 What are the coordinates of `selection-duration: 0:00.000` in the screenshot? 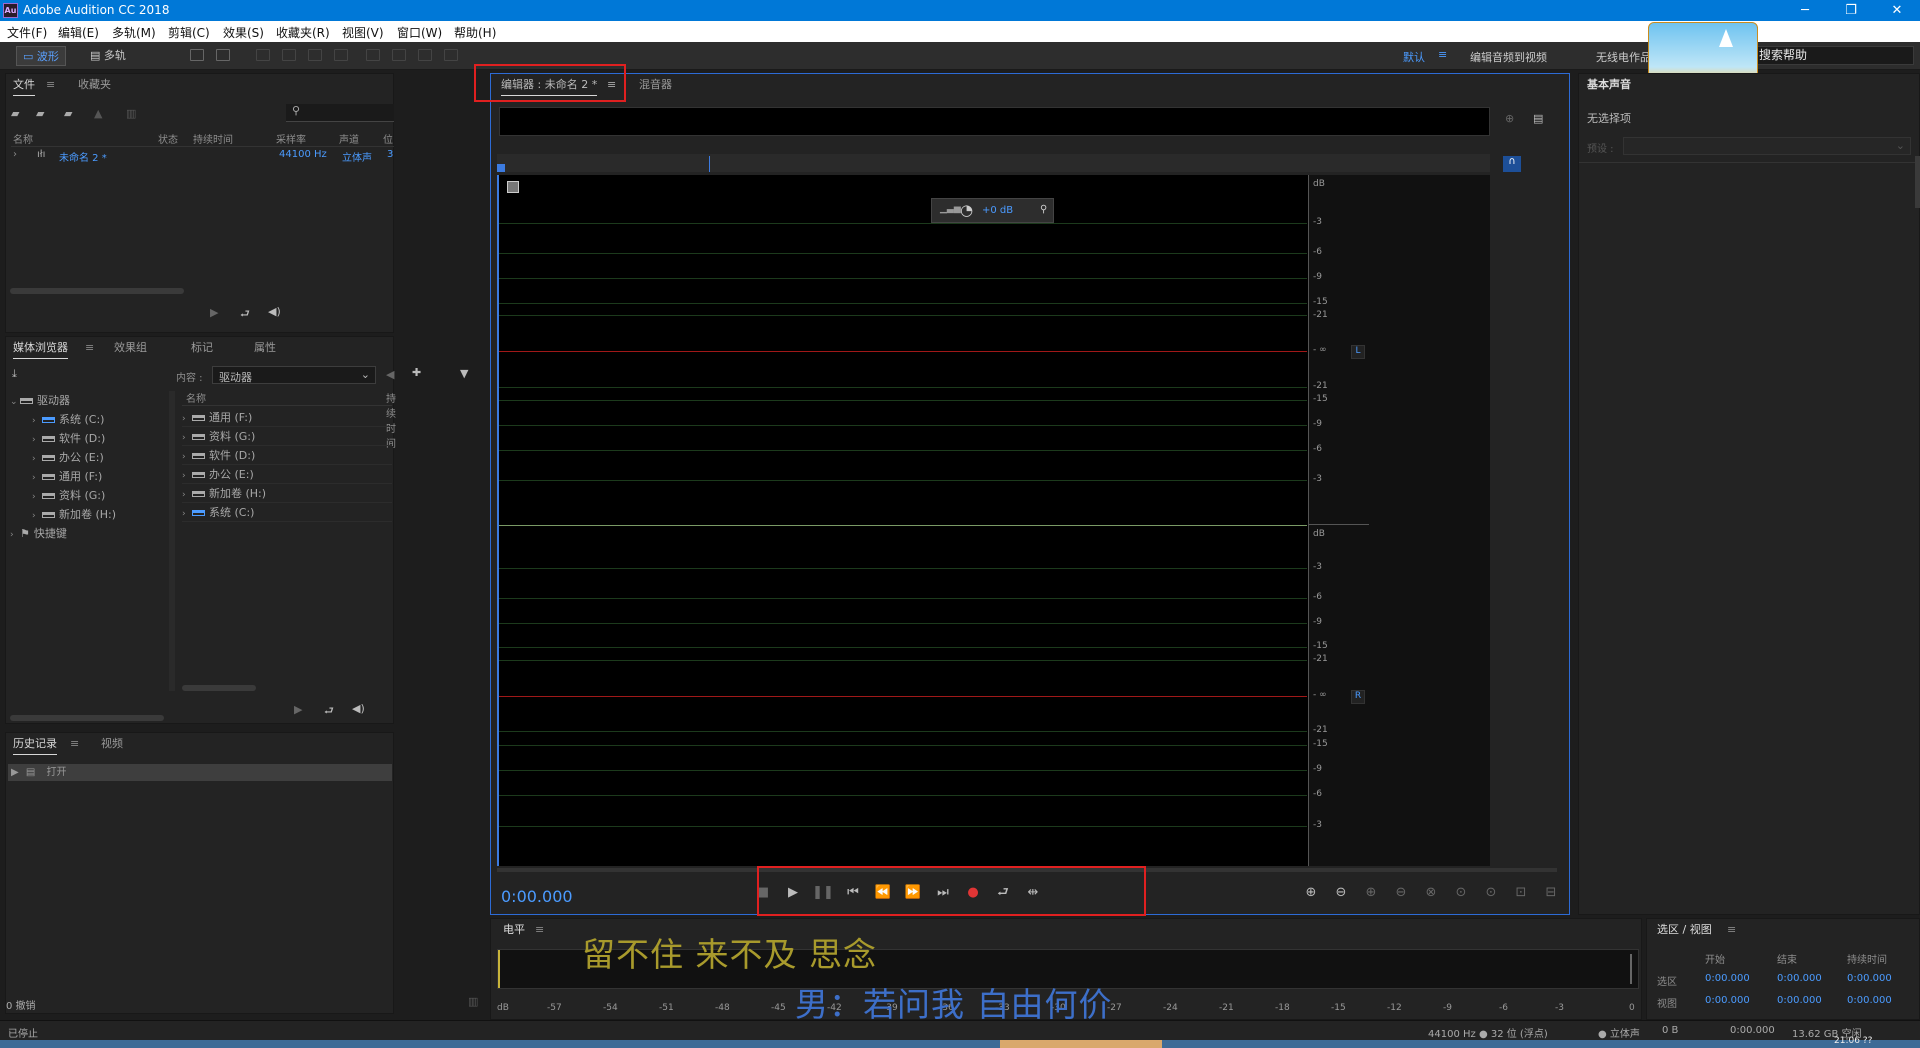 It's located at (1869, 978).